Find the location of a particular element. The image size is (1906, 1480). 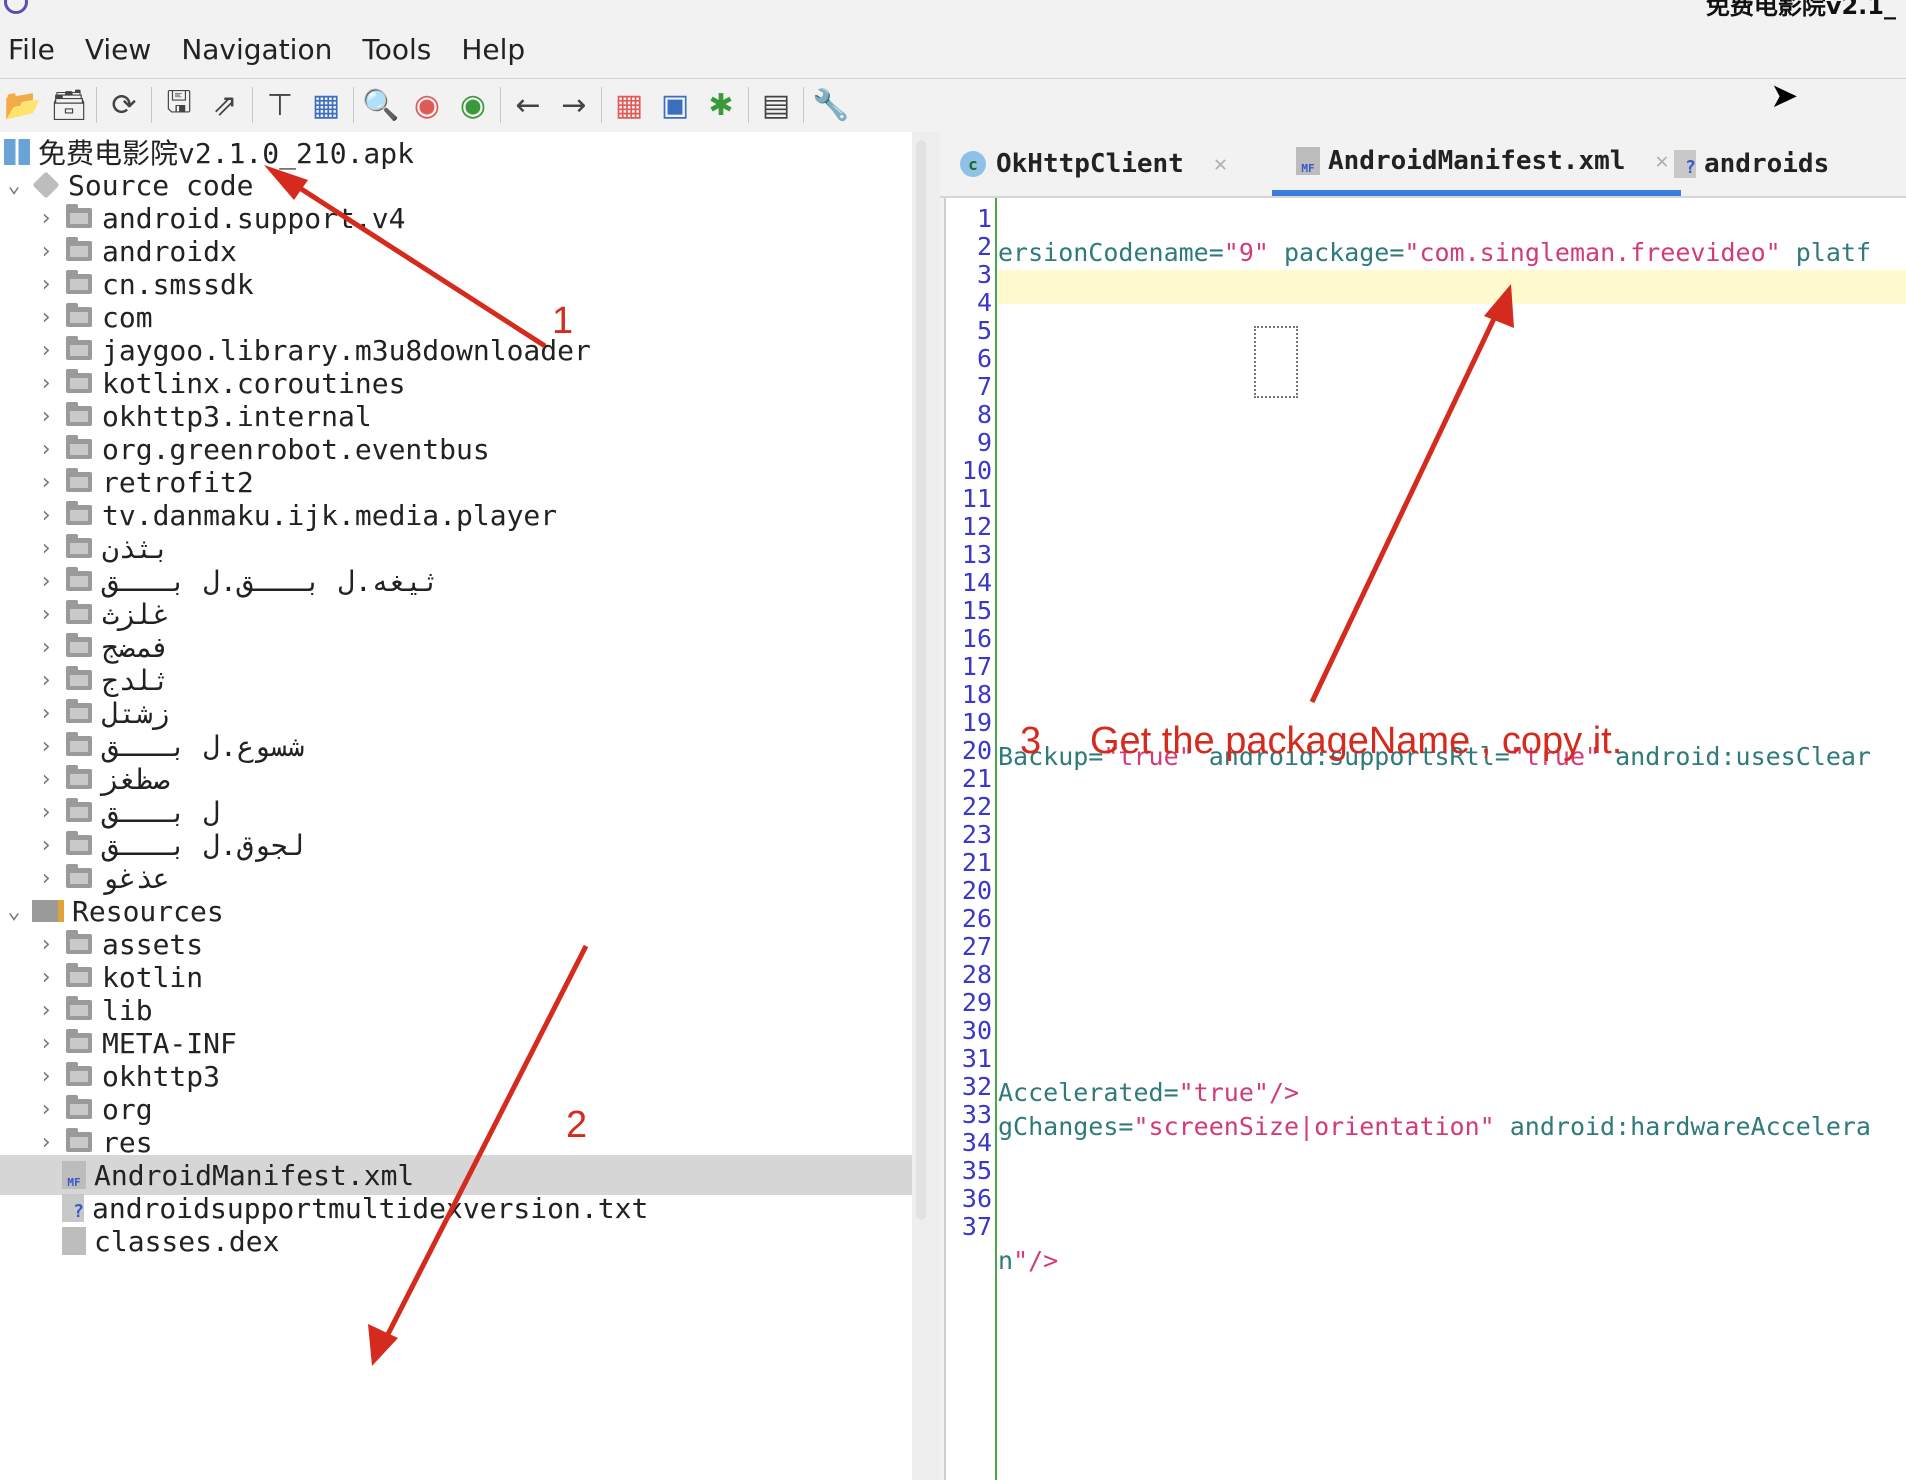

tab-androidsupport: ? androids is located at coordinates (1751, 164).